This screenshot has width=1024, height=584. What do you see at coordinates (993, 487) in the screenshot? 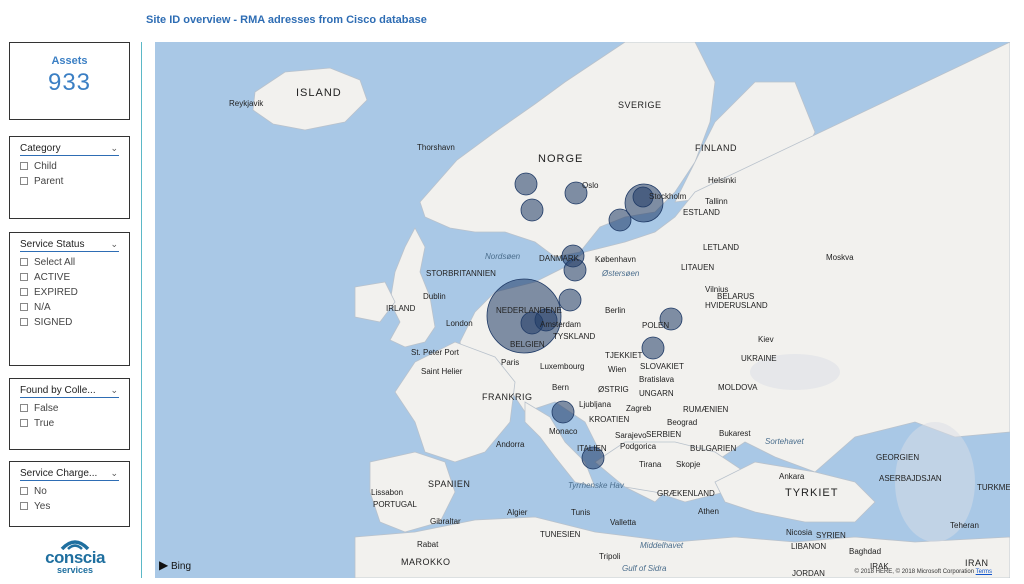
I see `map-label: TURKMENISTAN` at bounding box center [993, 487].